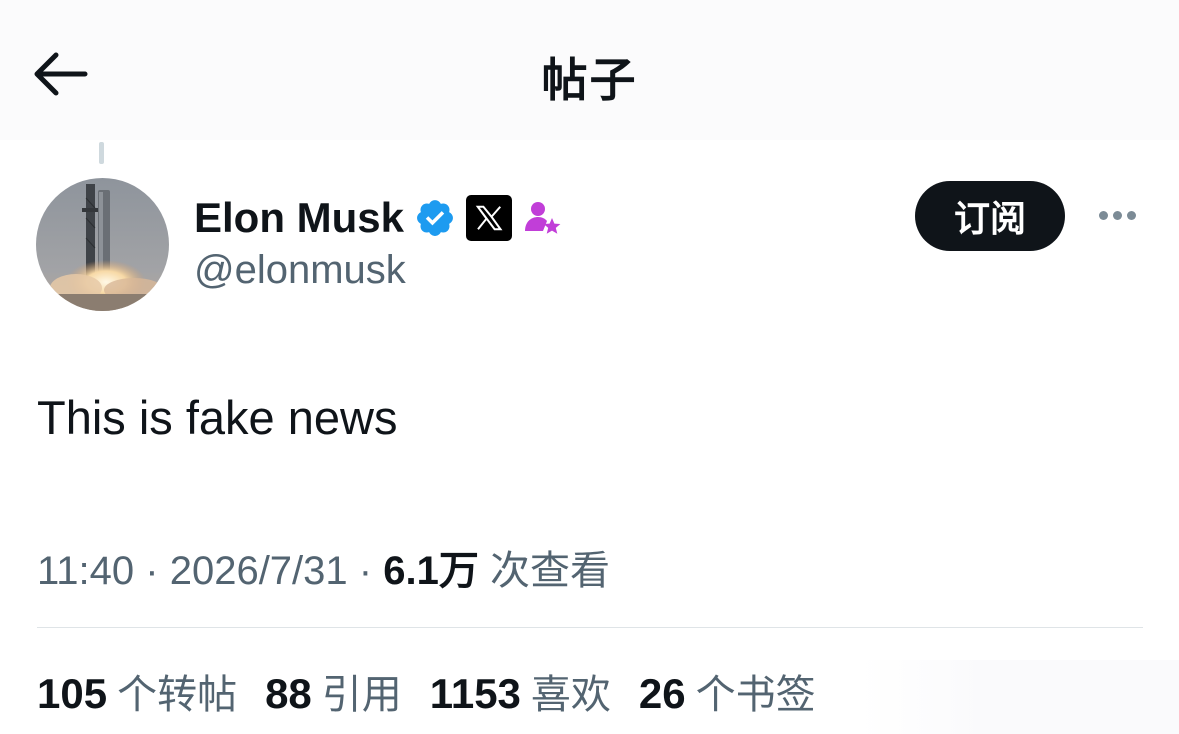  Describe the element at coordinates (217, 417) in the screenshot. I see `post-text: This is fake news` at that location.